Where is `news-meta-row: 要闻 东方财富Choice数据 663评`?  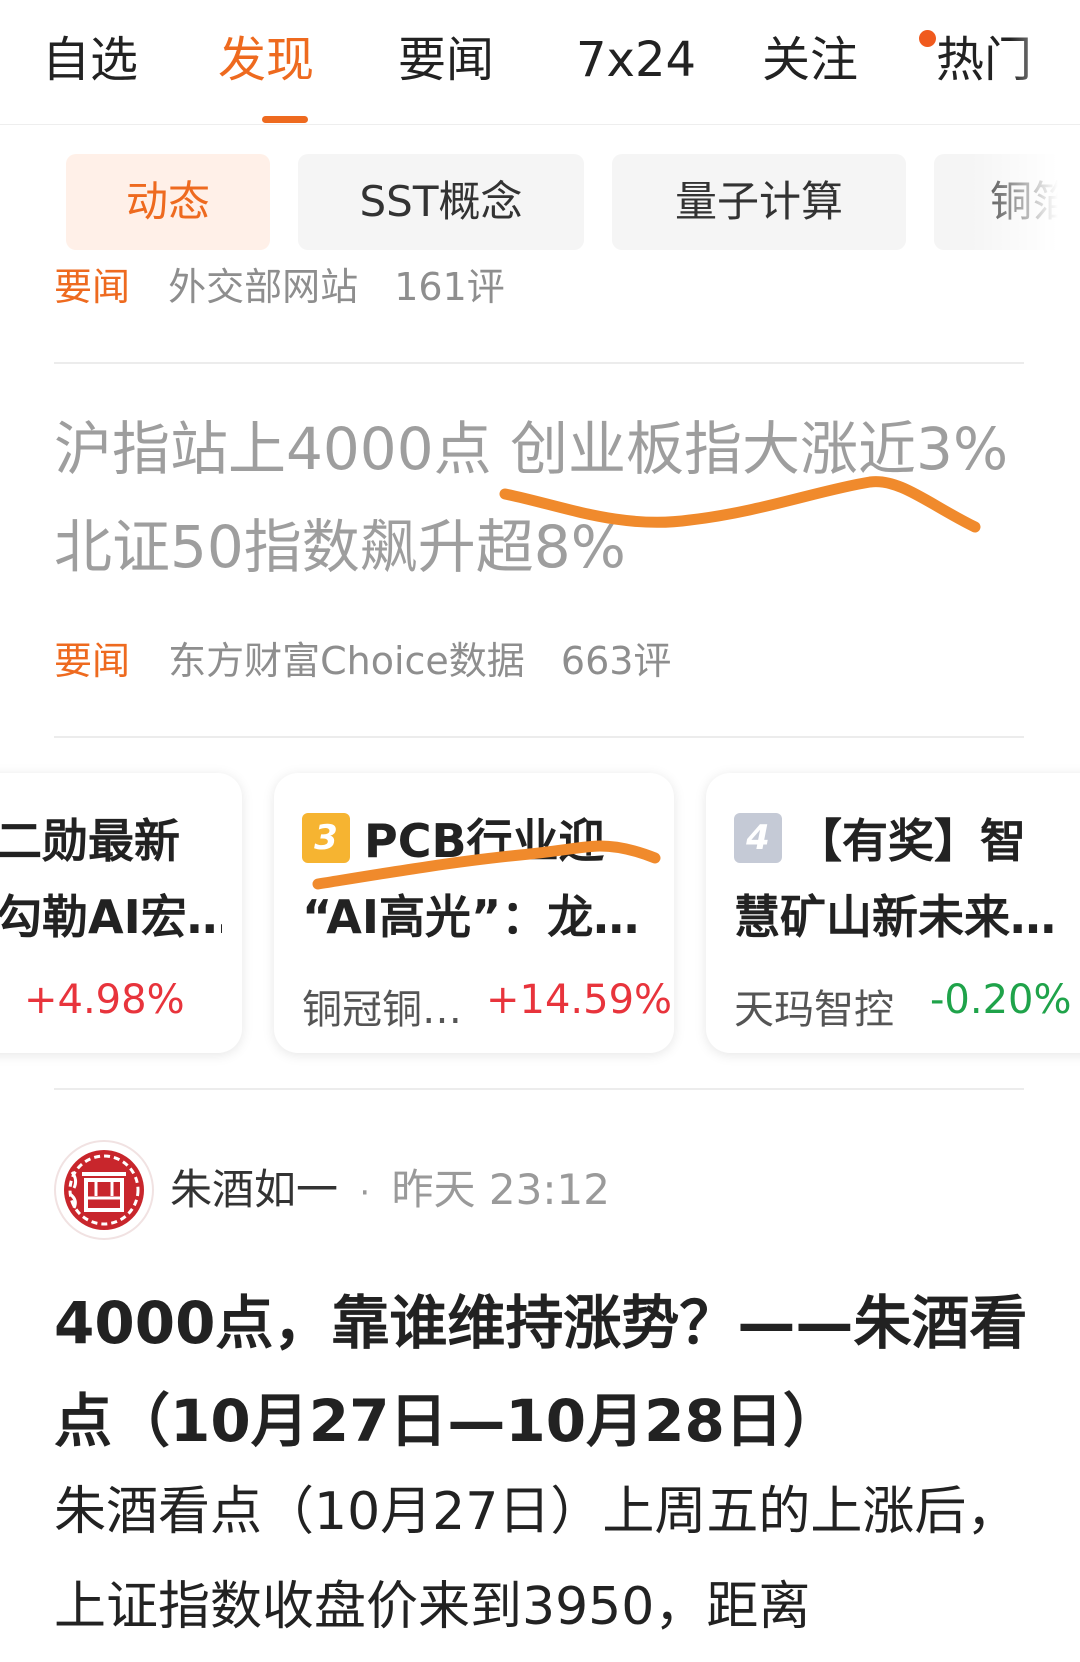
news-meta-row: 要闻 东方财富Choice数据 663评 is located at coordinates (362, 661).